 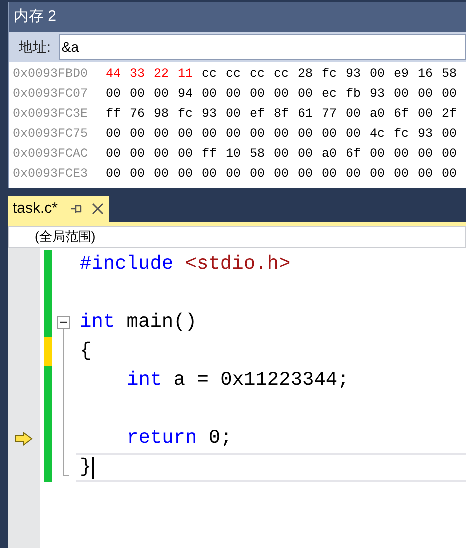 I want to click on memory-address: 0x0093FC07, so click(x=51, y=94).